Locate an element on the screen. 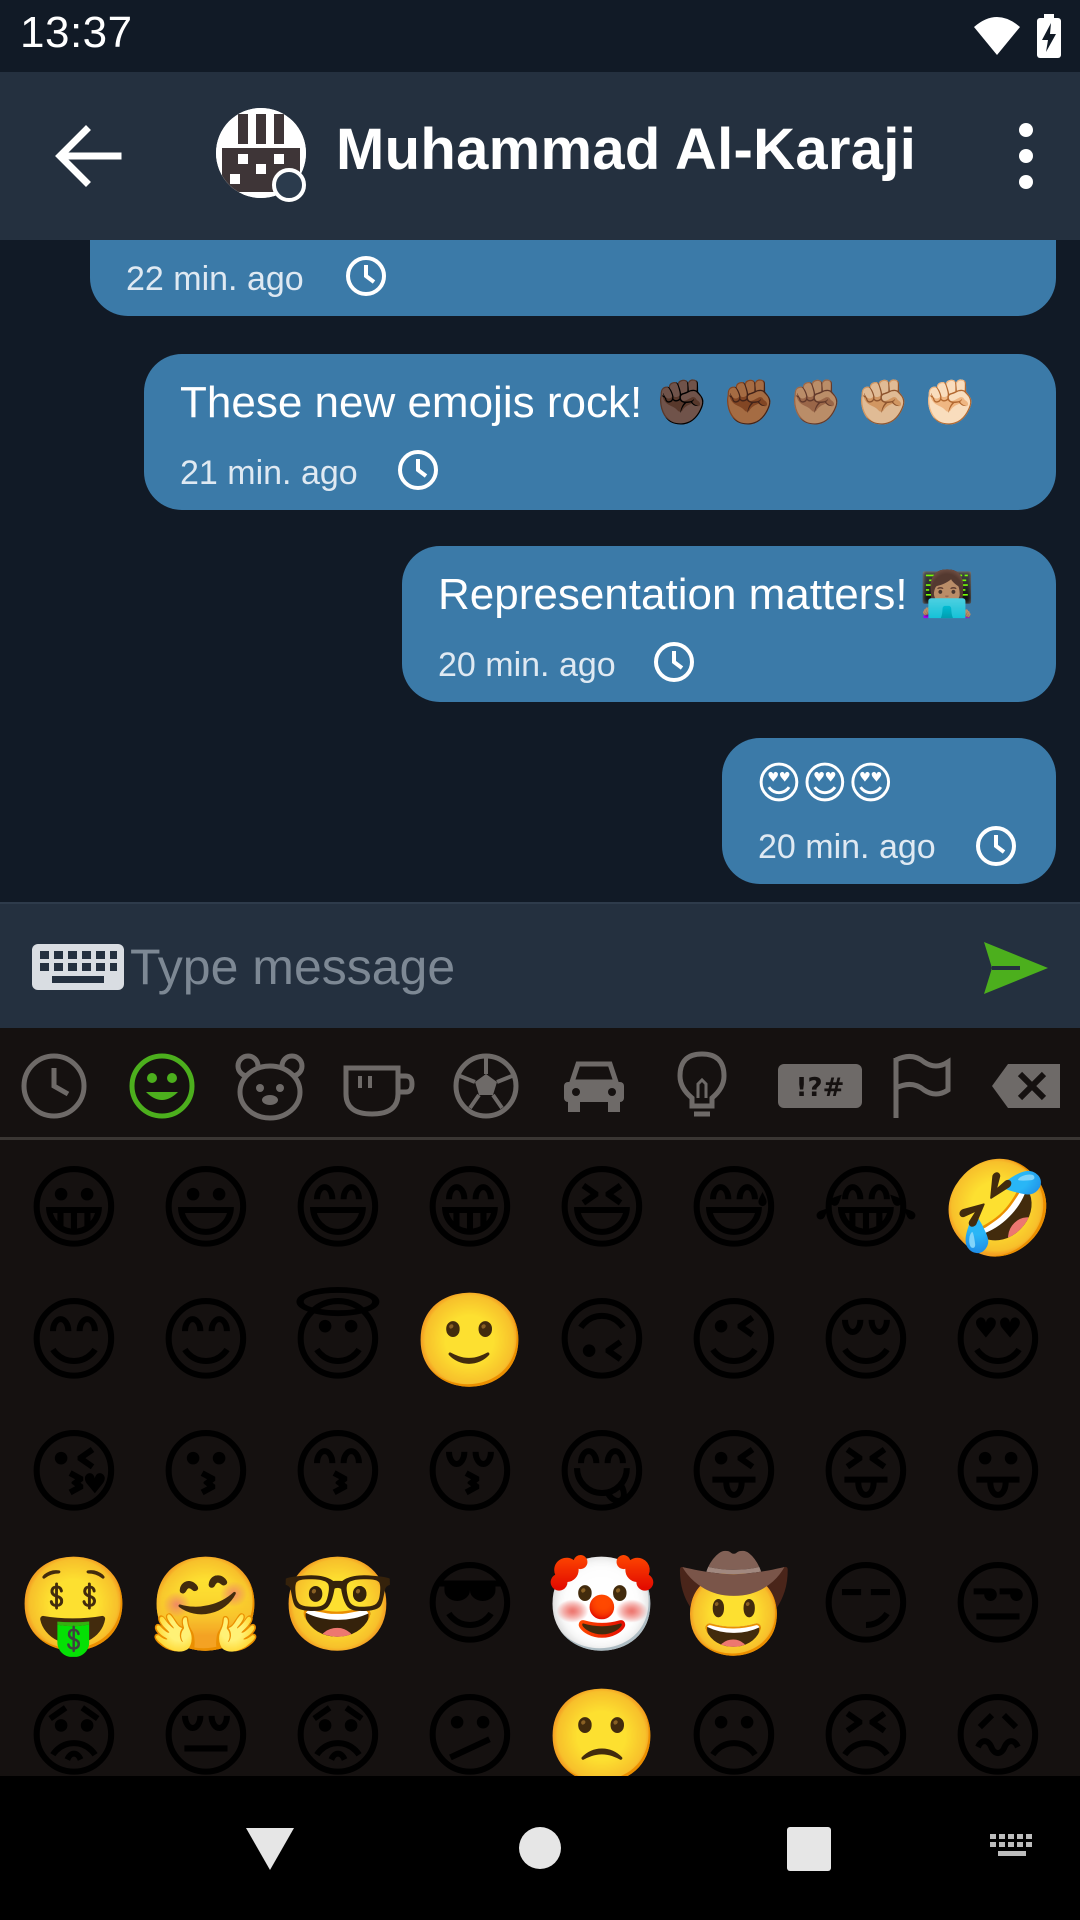  status-icons is located at coordinates (1017, 36).